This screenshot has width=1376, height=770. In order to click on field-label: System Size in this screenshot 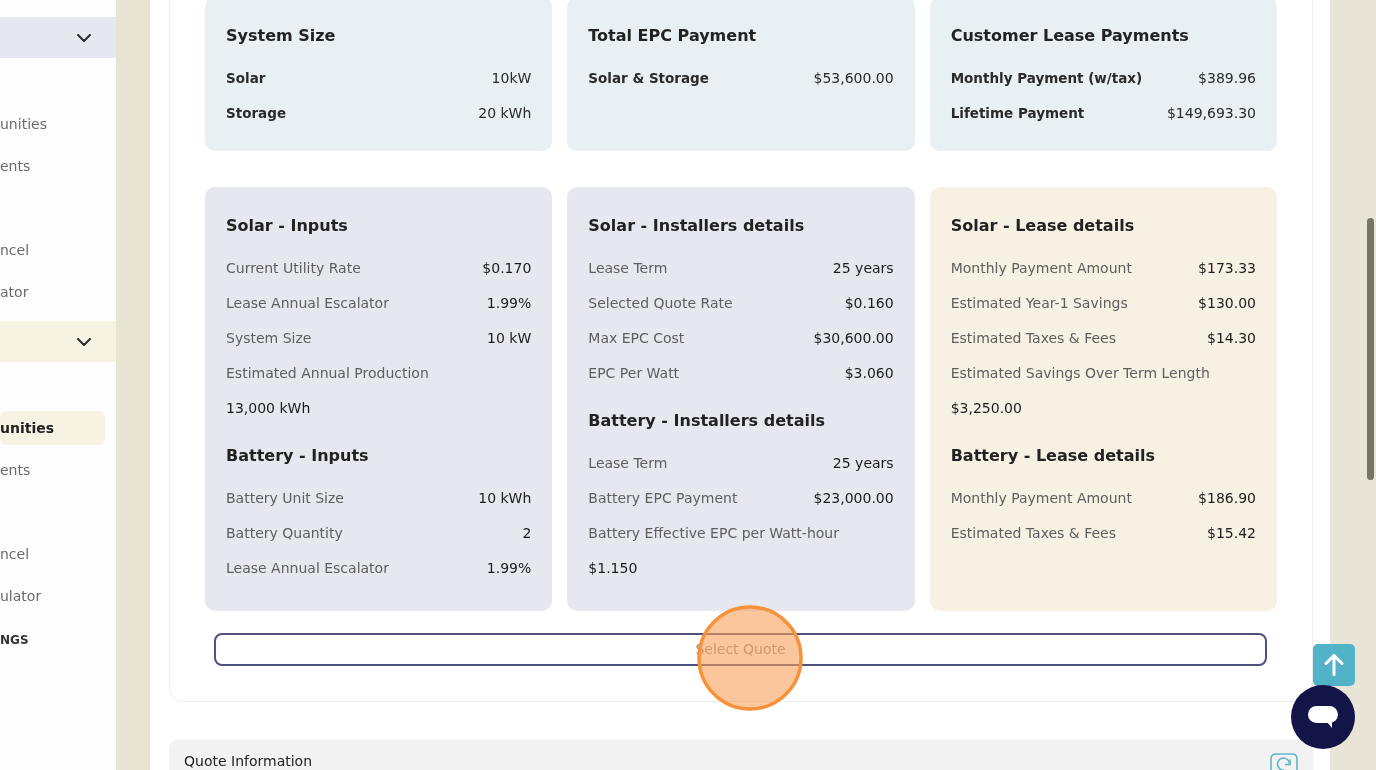, I will do `click(269, 338)`.